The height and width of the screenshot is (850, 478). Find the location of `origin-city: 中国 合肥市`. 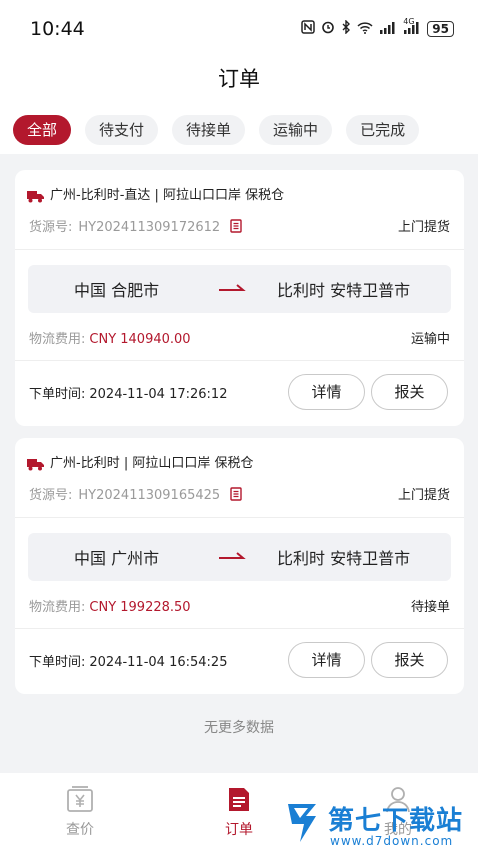

origin-city: 中国 合肥市 is located at coordinates (117, 290).